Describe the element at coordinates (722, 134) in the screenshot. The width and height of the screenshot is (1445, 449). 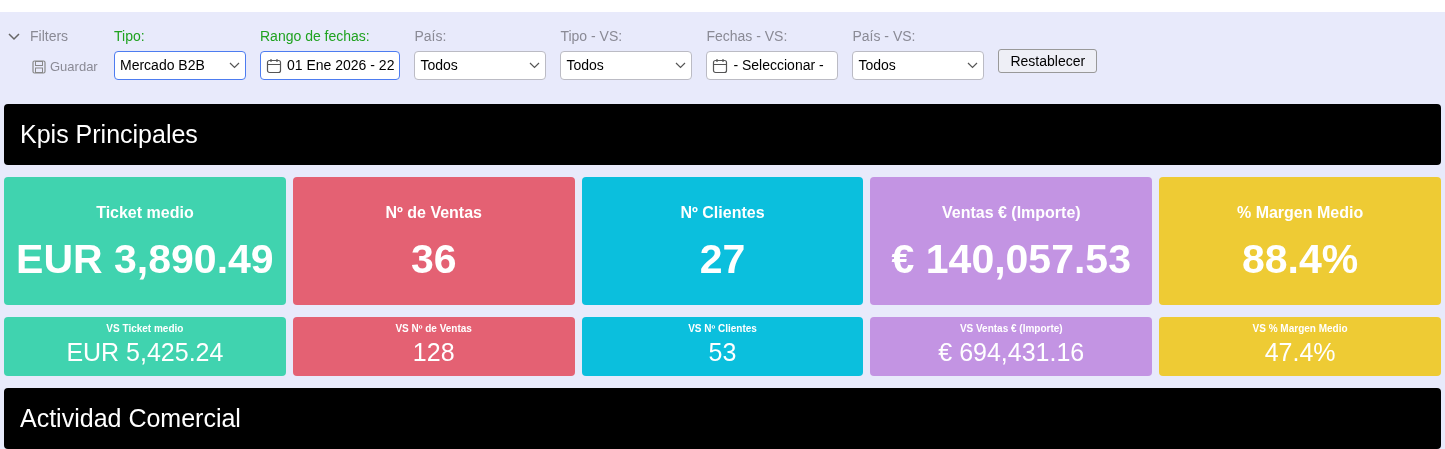
I see `section-header: Kpis Principales` at that location.